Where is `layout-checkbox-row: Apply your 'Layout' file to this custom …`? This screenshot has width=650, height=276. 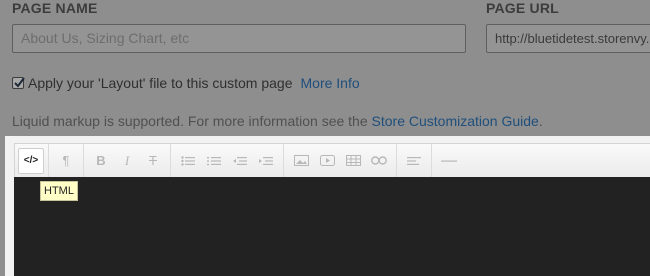 layout-checkbox-row: Apply your 'Layout' file to this custom … is located at coordinates (186, 83).